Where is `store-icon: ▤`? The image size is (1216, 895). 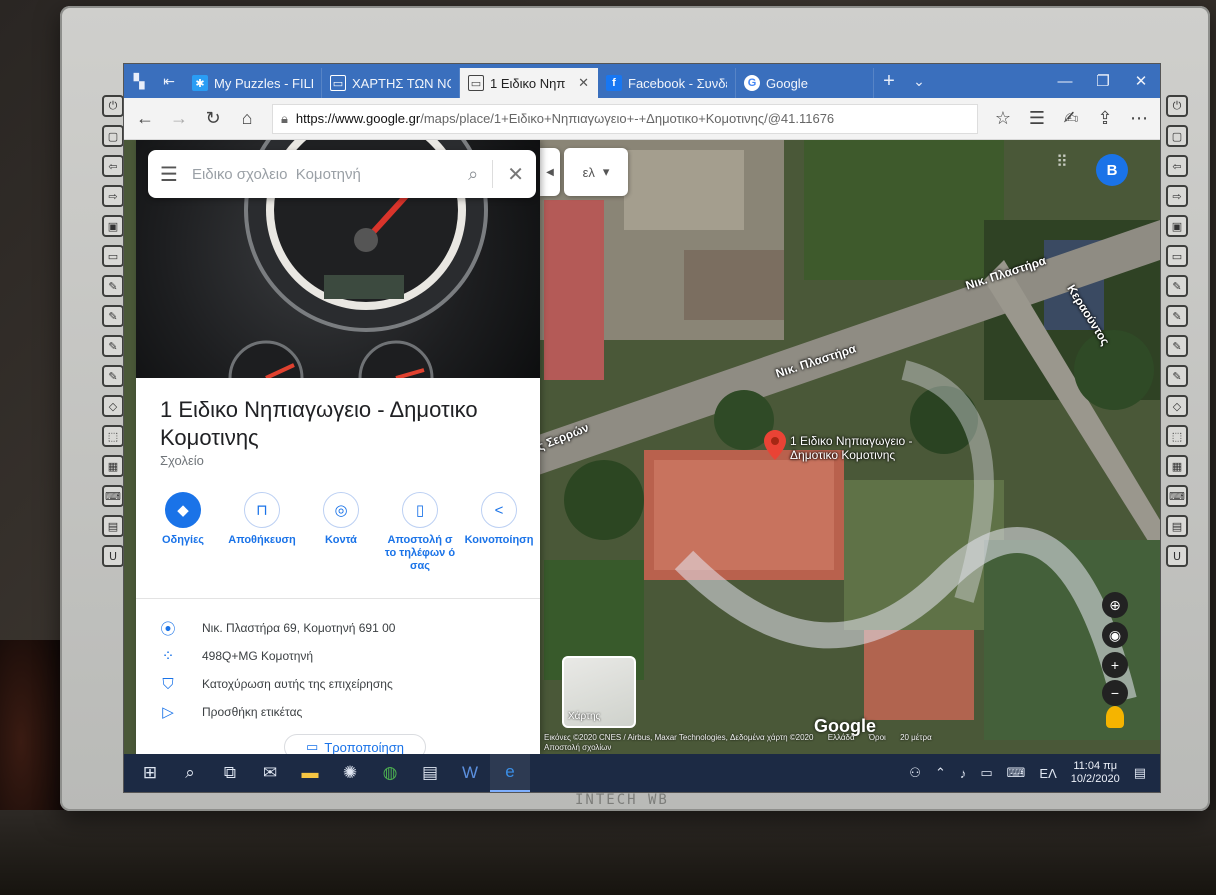
store-icon: ▤ is located at coordinates (430, 773).